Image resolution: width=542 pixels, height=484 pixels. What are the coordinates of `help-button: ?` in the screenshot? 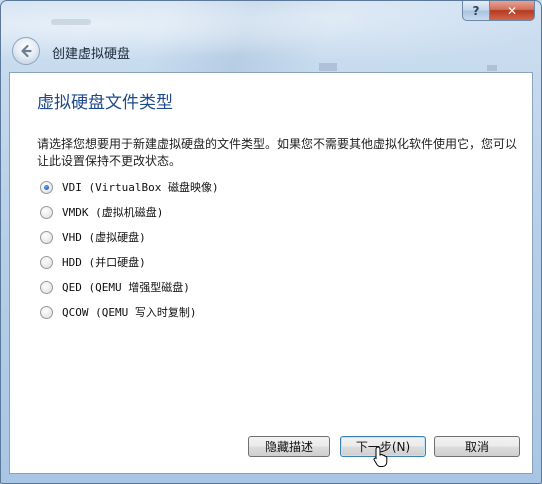 It's located at (476, 11).